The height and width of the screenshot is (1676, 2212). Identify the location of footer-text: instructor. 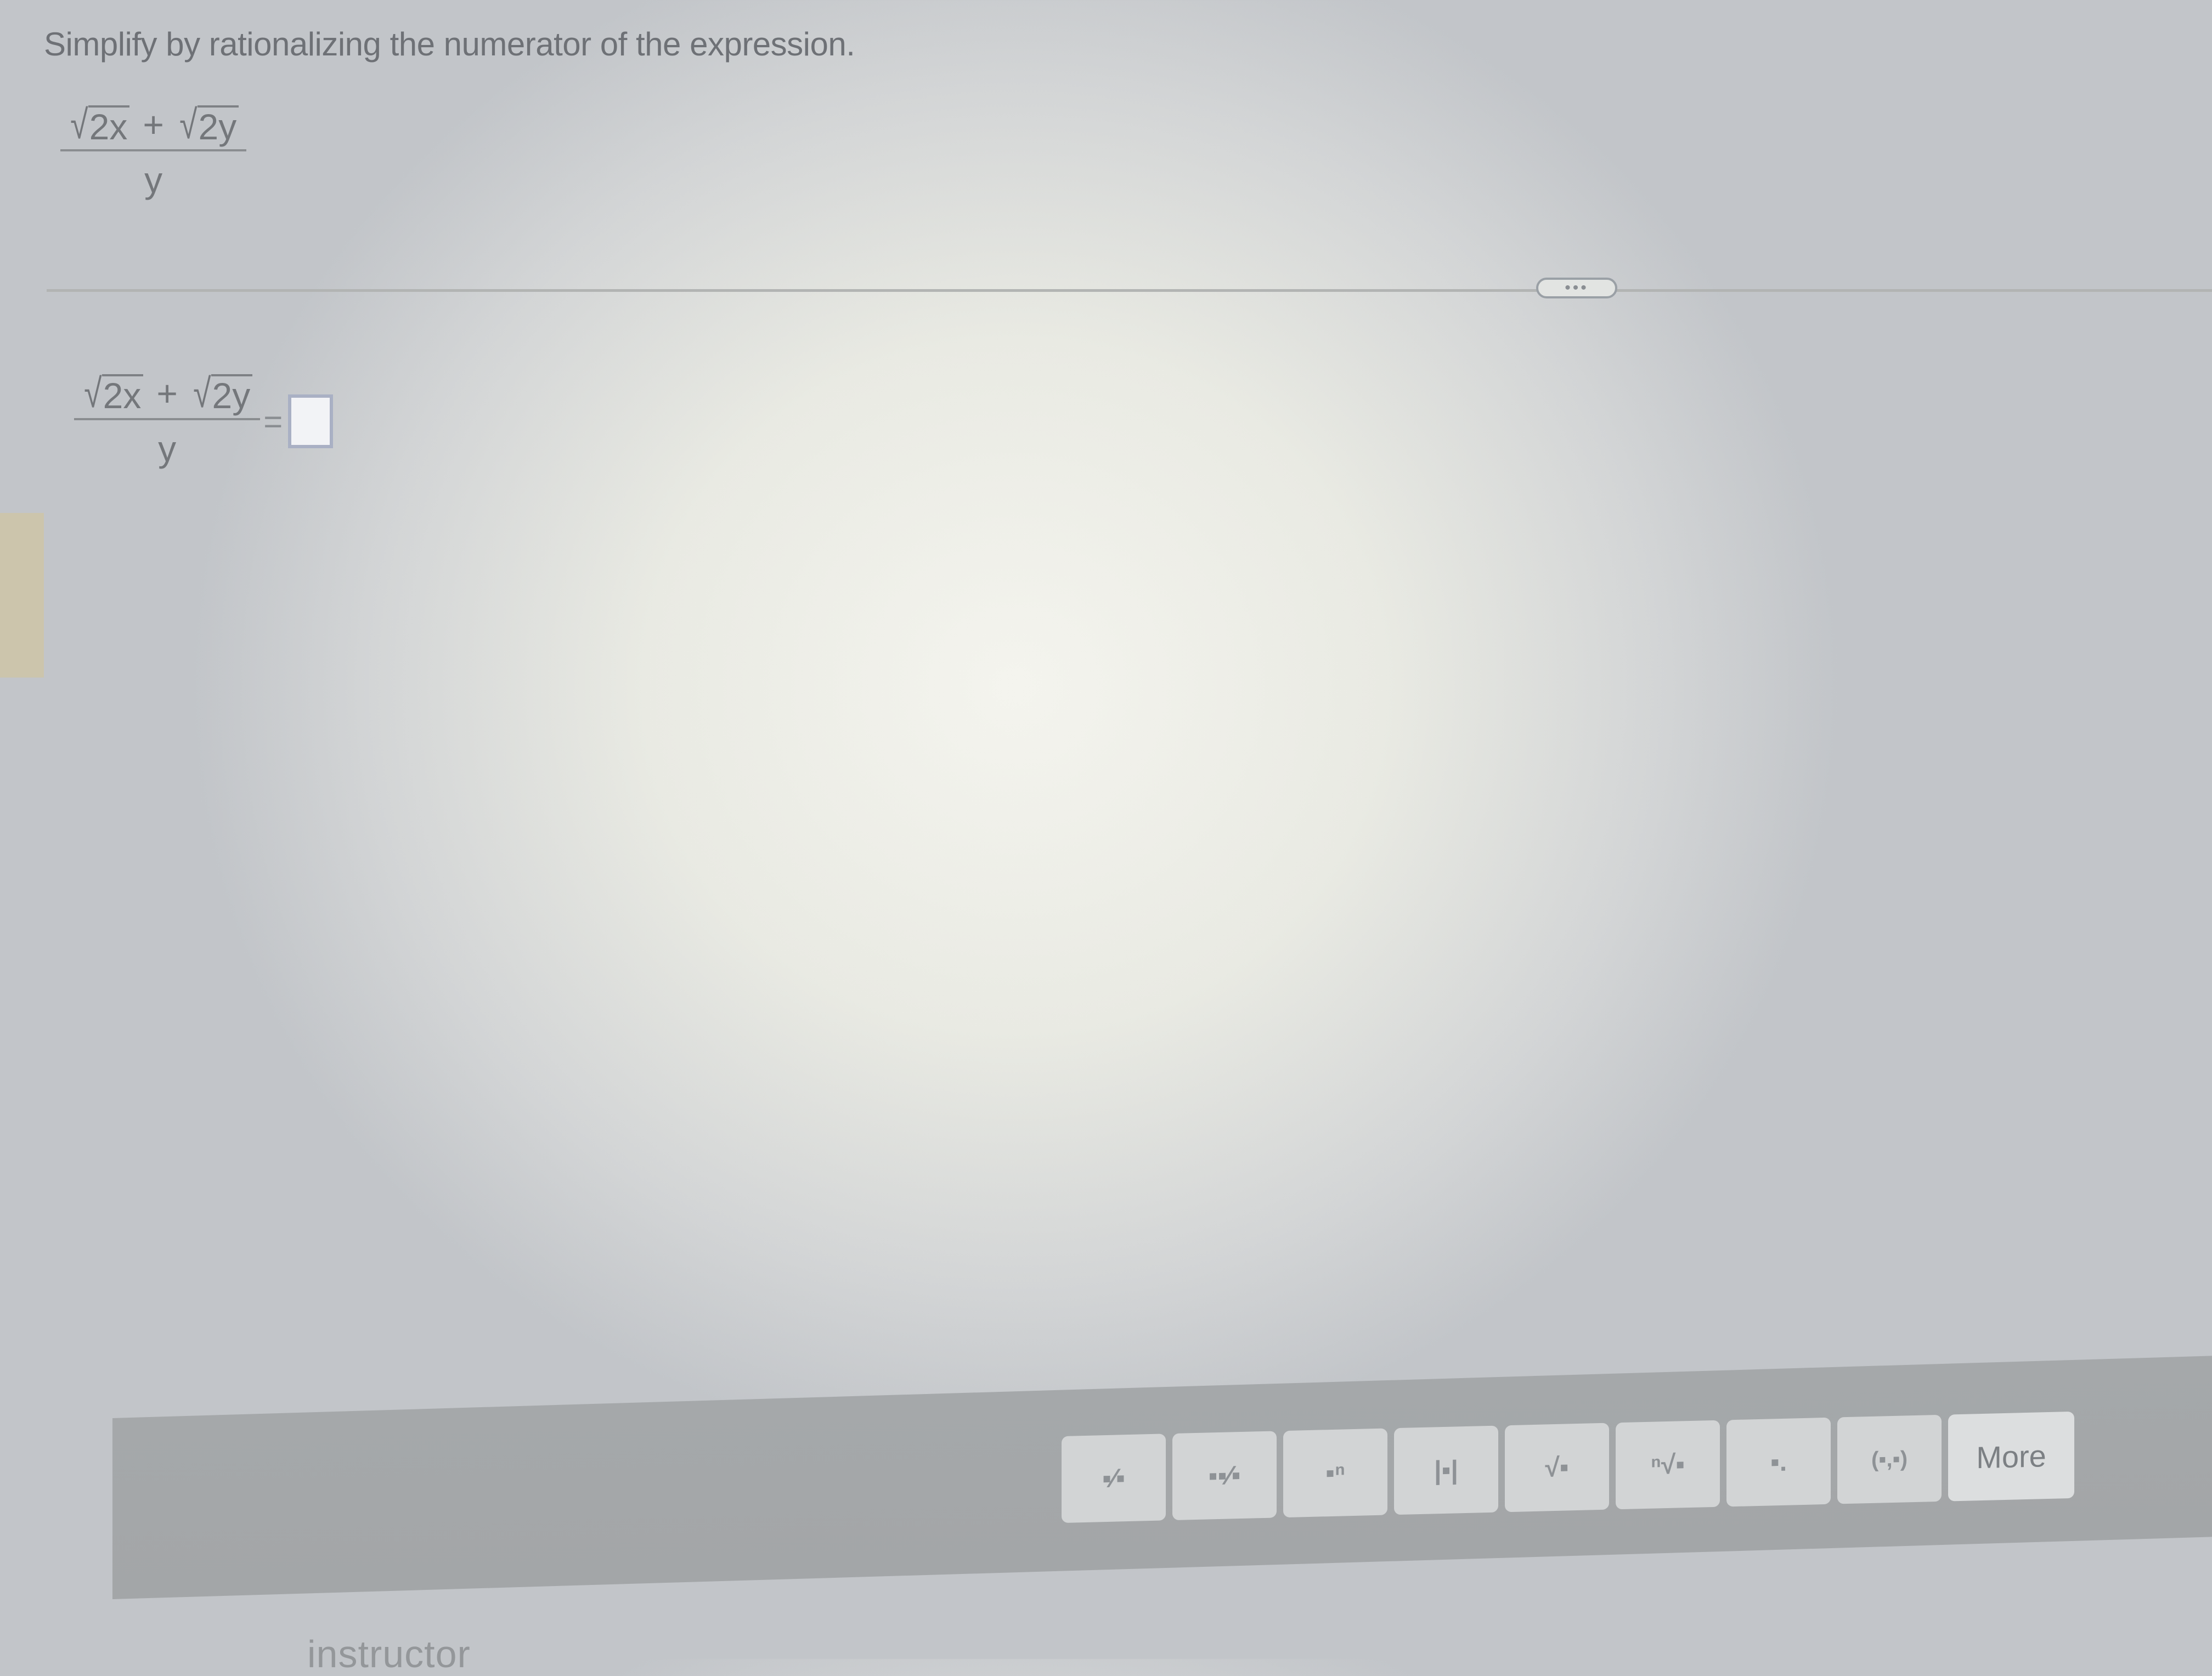
(389, 1654).